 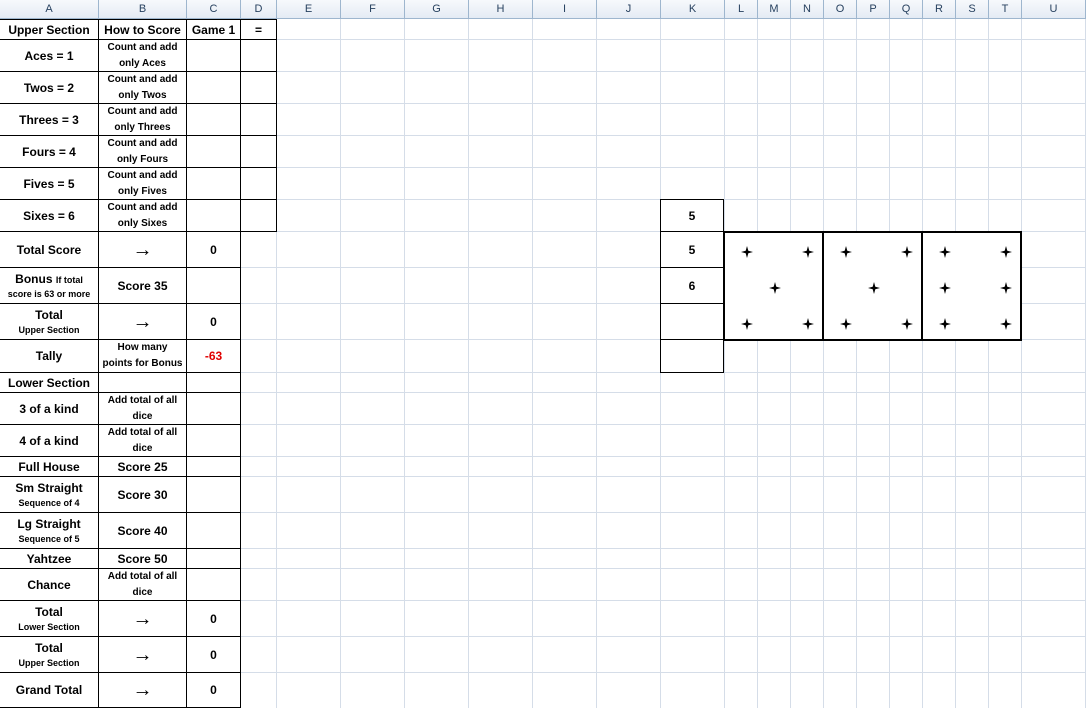 I want to click on col-header-i: I, so click(x=565, y=9).